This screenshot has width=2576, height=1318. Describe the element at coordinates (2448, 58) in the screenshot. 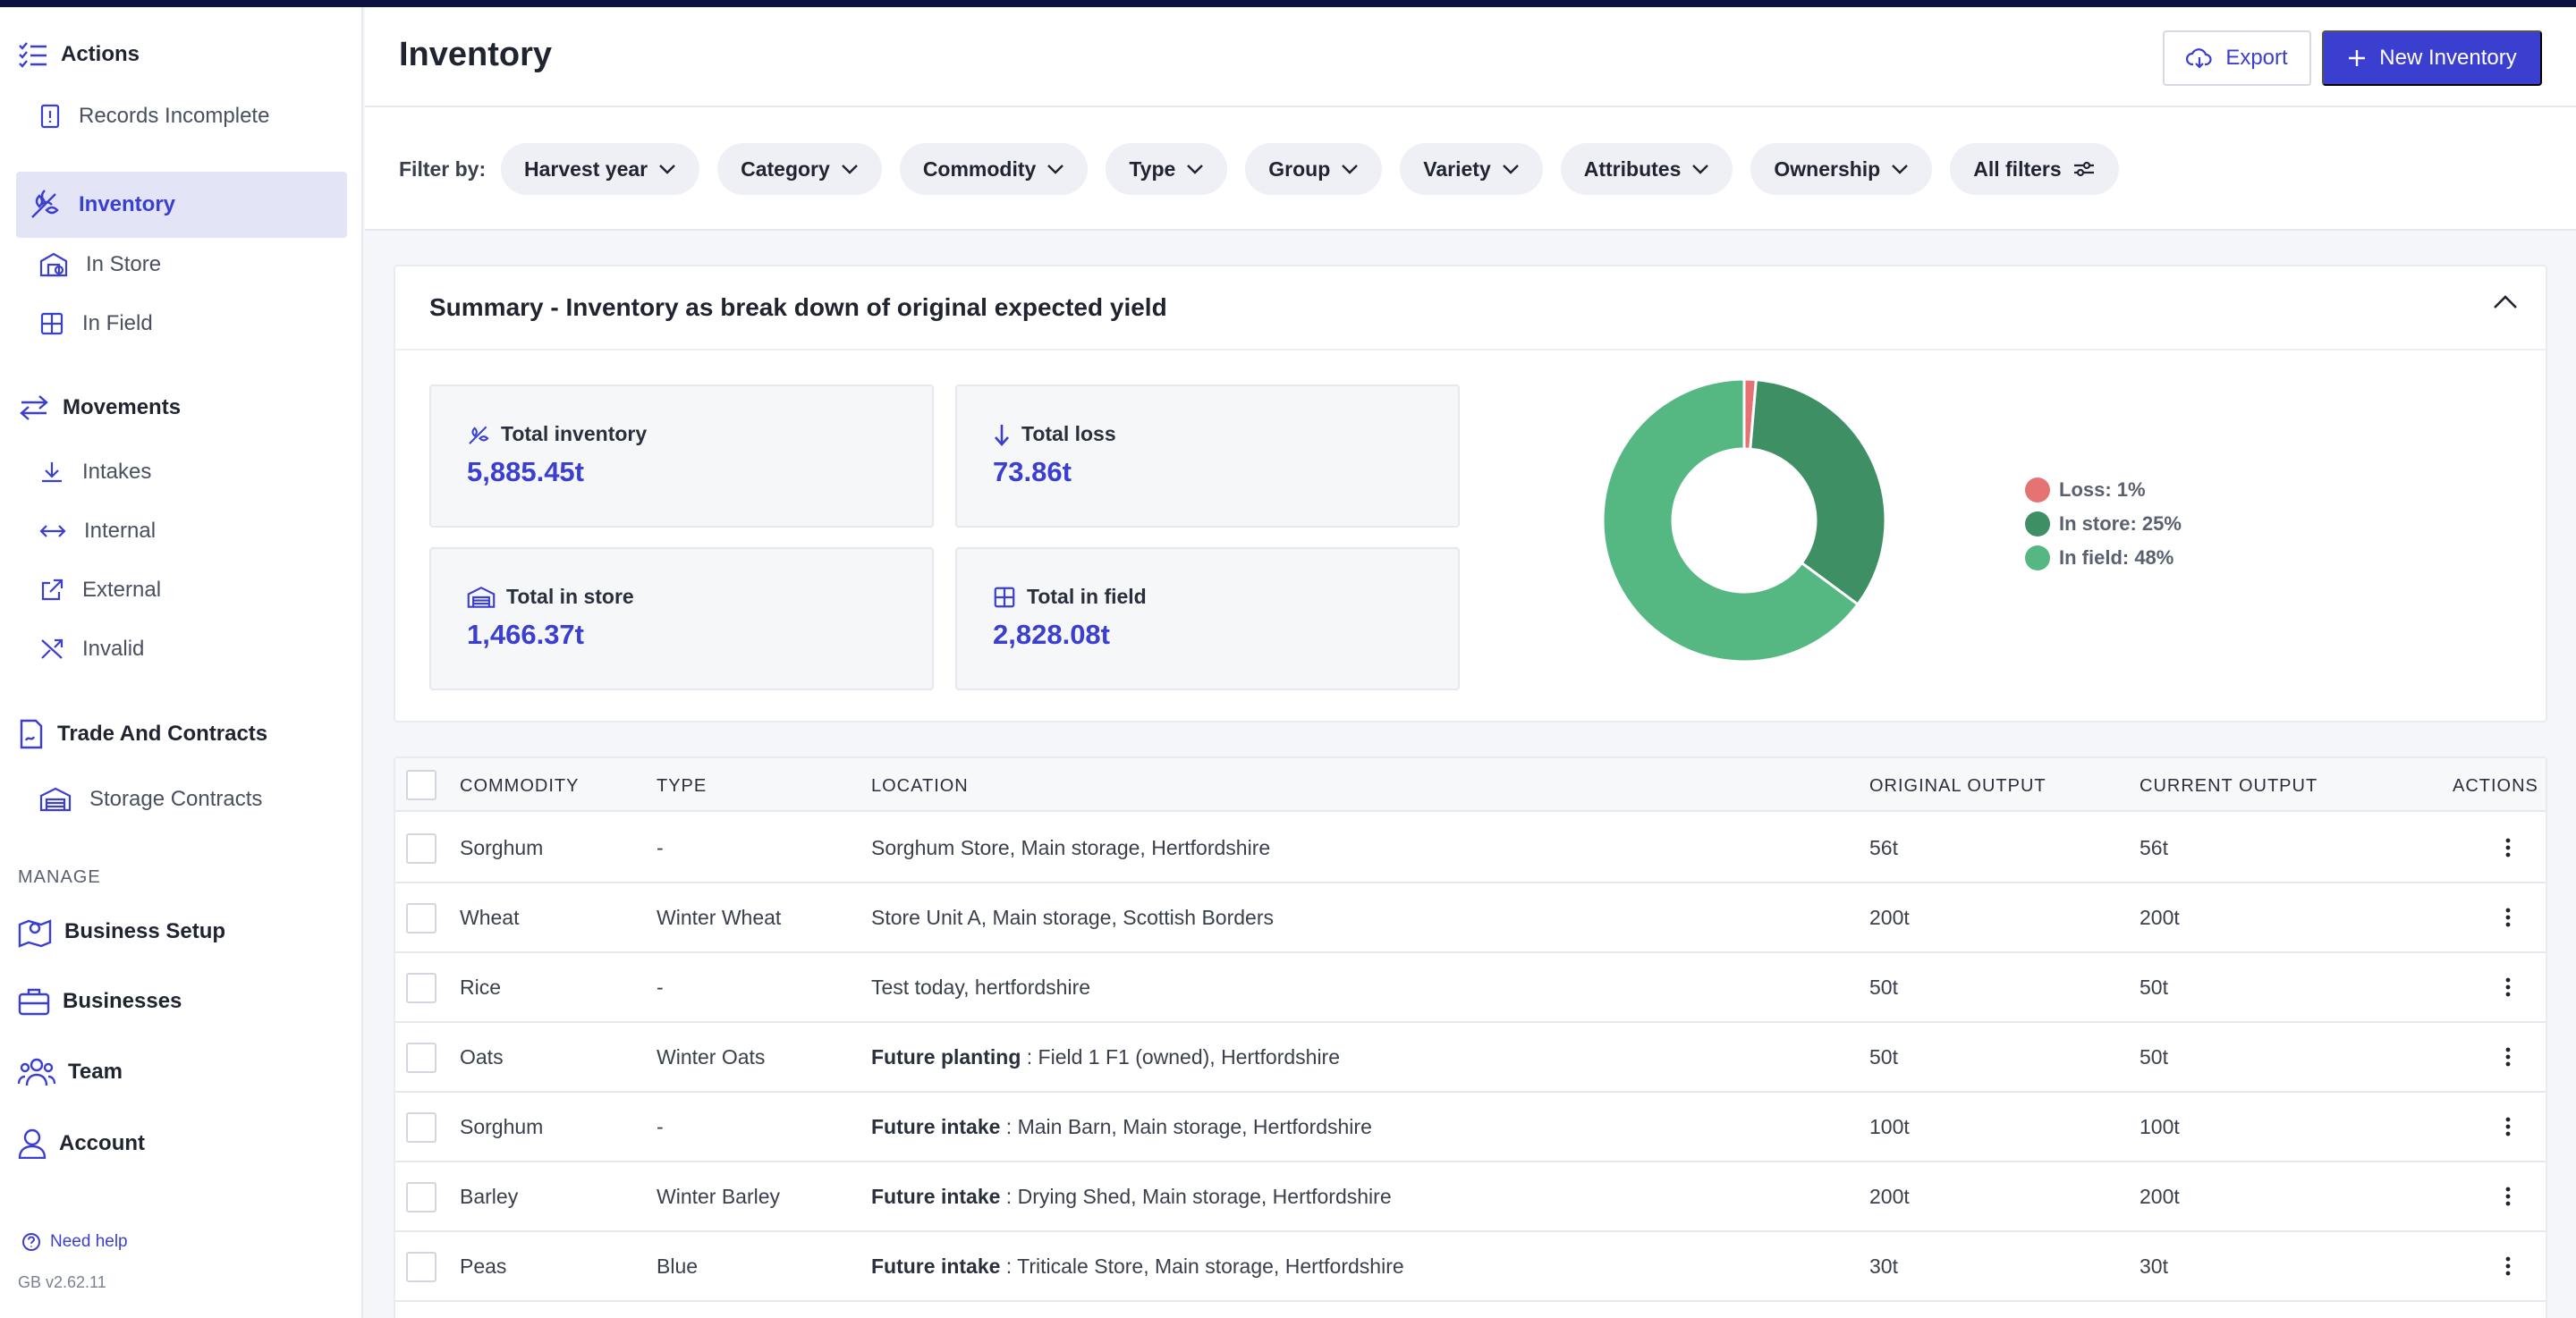

I see `new-inventory-label: New Inventory` at that location.